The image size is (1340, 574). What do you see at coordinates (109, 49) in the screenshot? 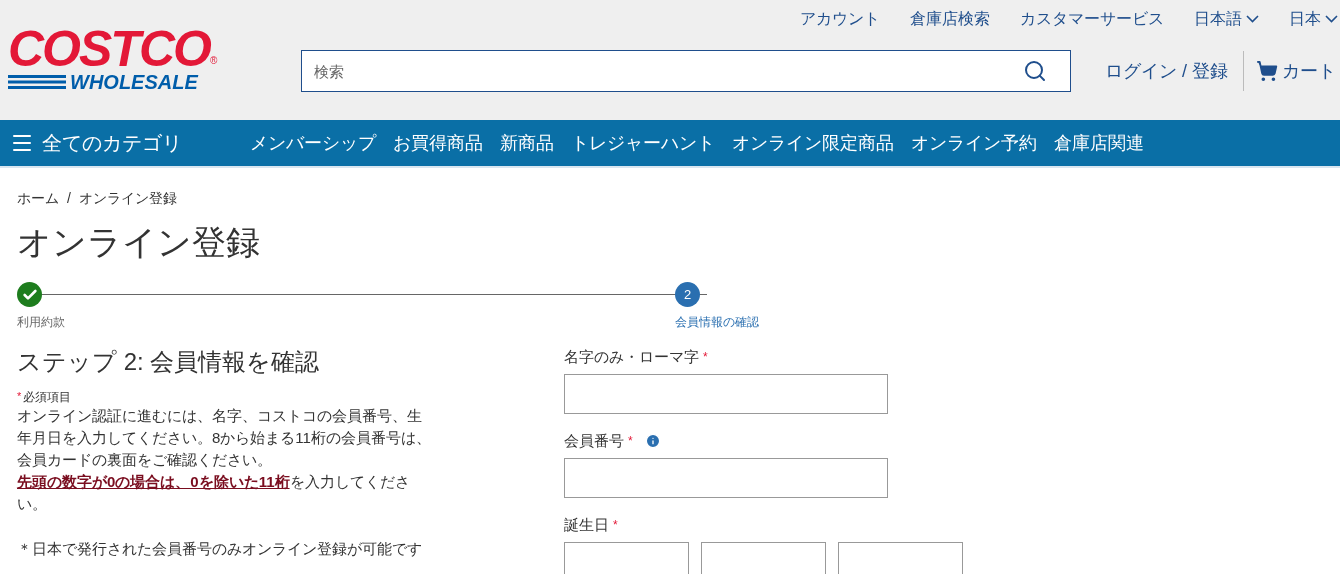
I see `logo-wordmark: COSTCO` at bounding box center [109, 49].